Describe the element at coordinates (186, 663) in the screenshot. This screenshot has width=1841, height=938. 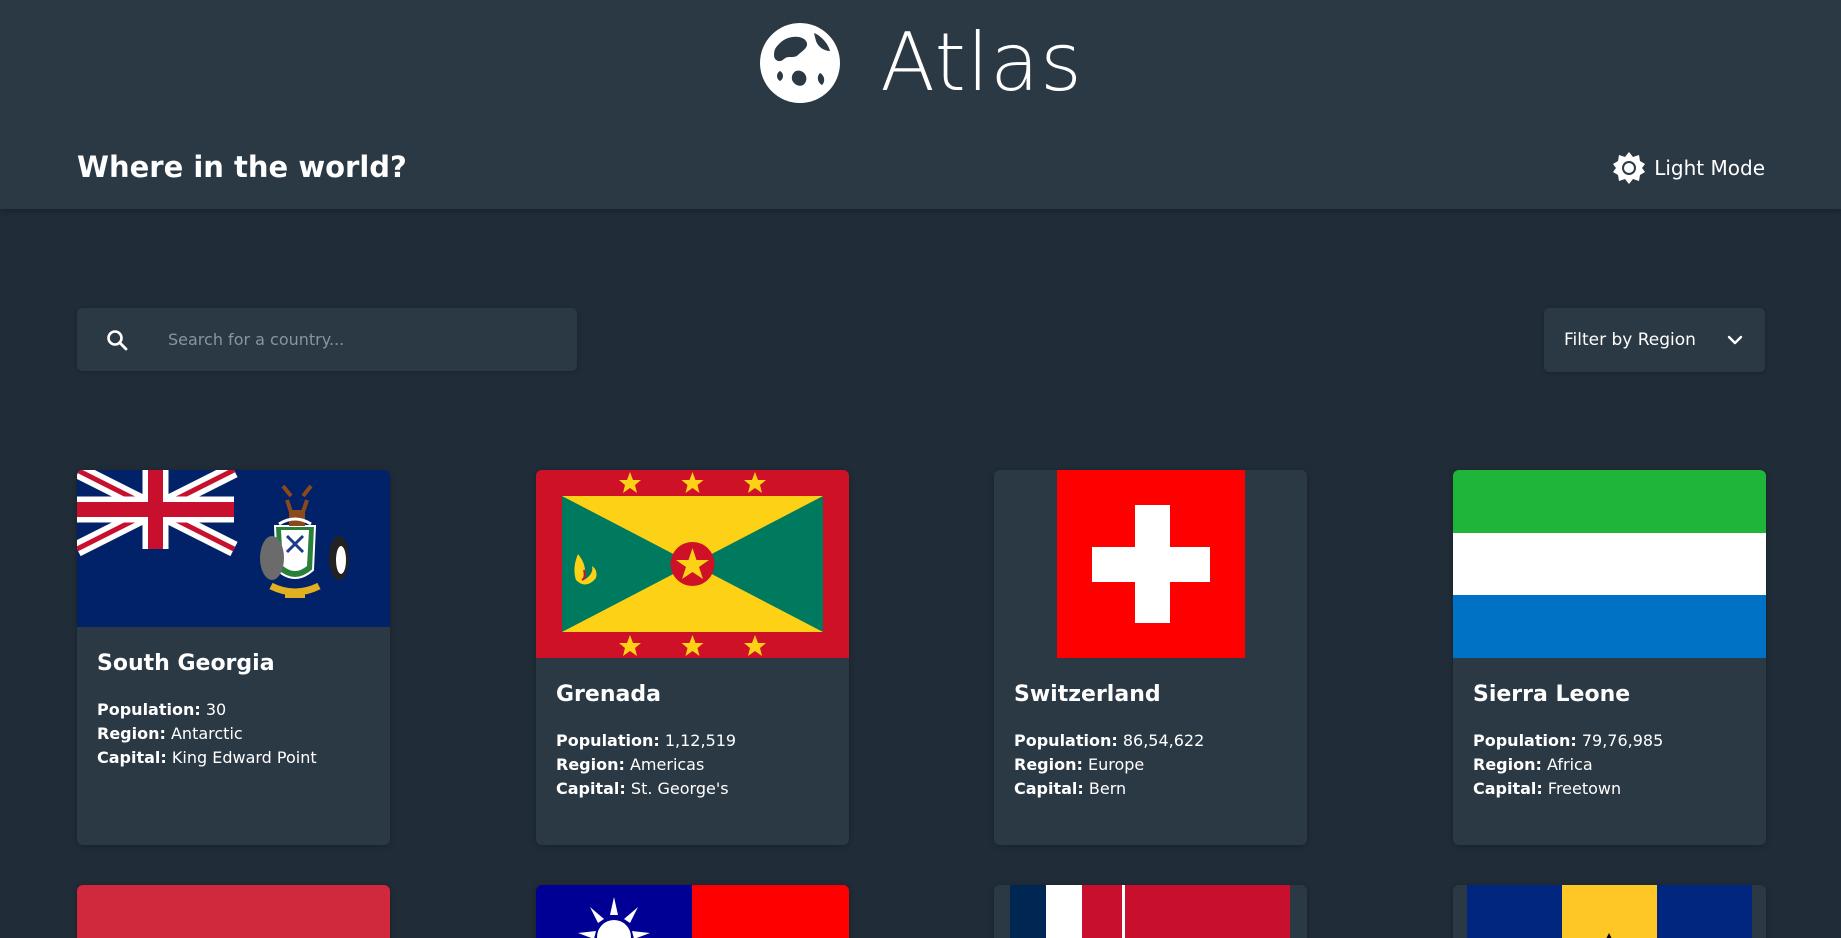
I see `country-name: South Georgia` at that location.